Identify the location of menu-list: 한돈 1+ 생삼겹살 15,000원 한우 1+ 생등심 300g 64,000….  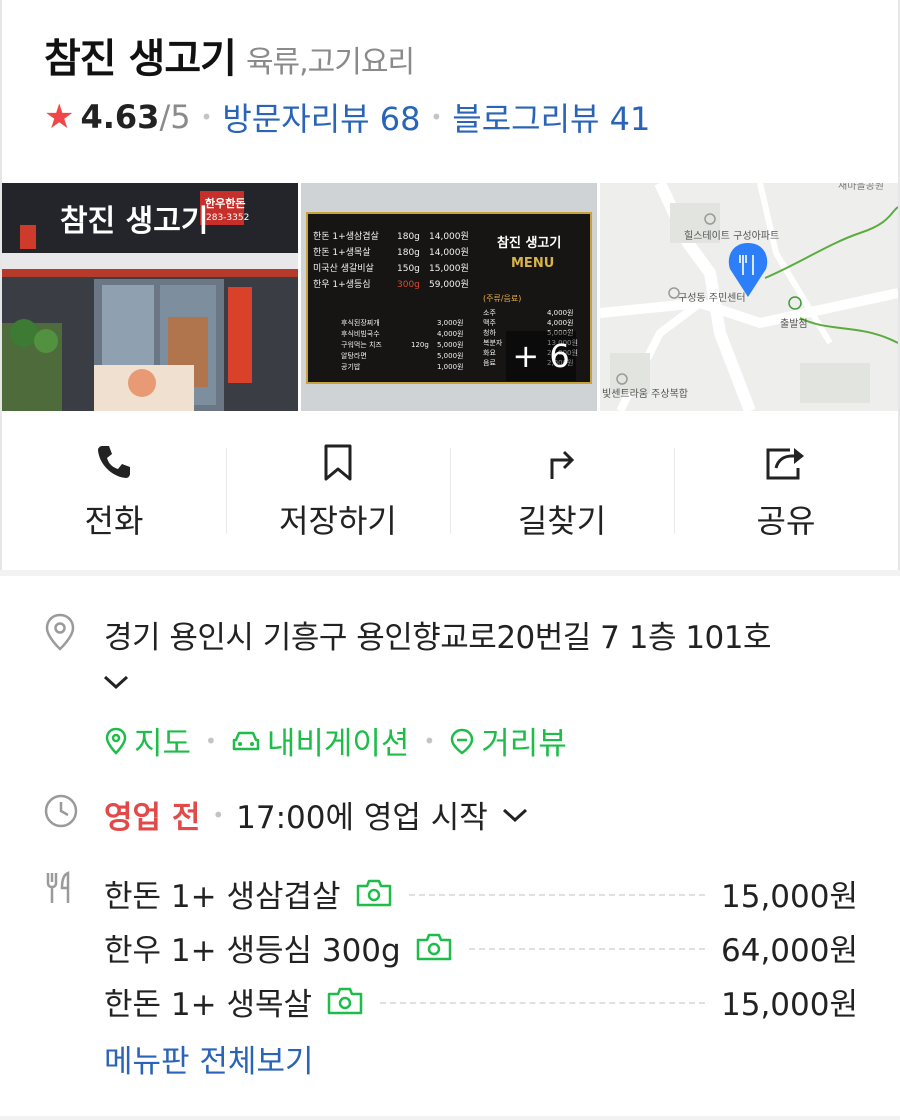
(481, 947).